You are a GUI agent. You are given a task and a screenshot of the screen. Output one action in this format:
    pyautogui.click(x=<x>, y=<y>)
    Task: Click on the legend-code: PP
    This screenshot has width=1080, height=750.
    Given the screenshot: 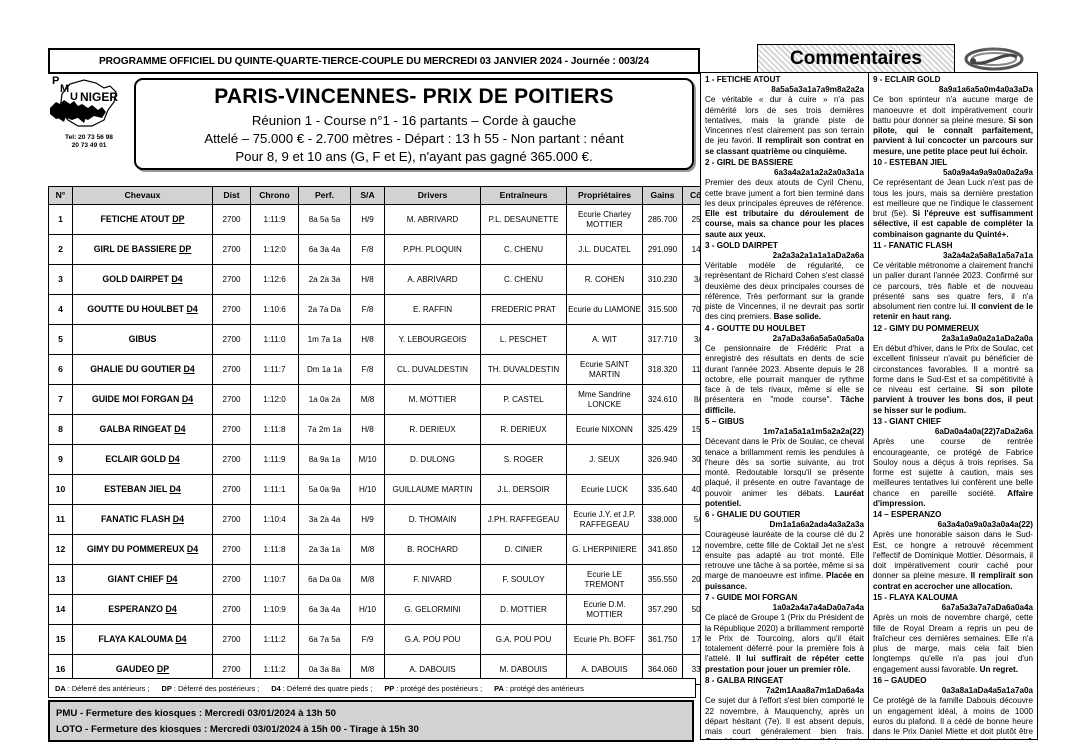 What is the action you would take?
    pyautogui.click(x=389, y=688)
    